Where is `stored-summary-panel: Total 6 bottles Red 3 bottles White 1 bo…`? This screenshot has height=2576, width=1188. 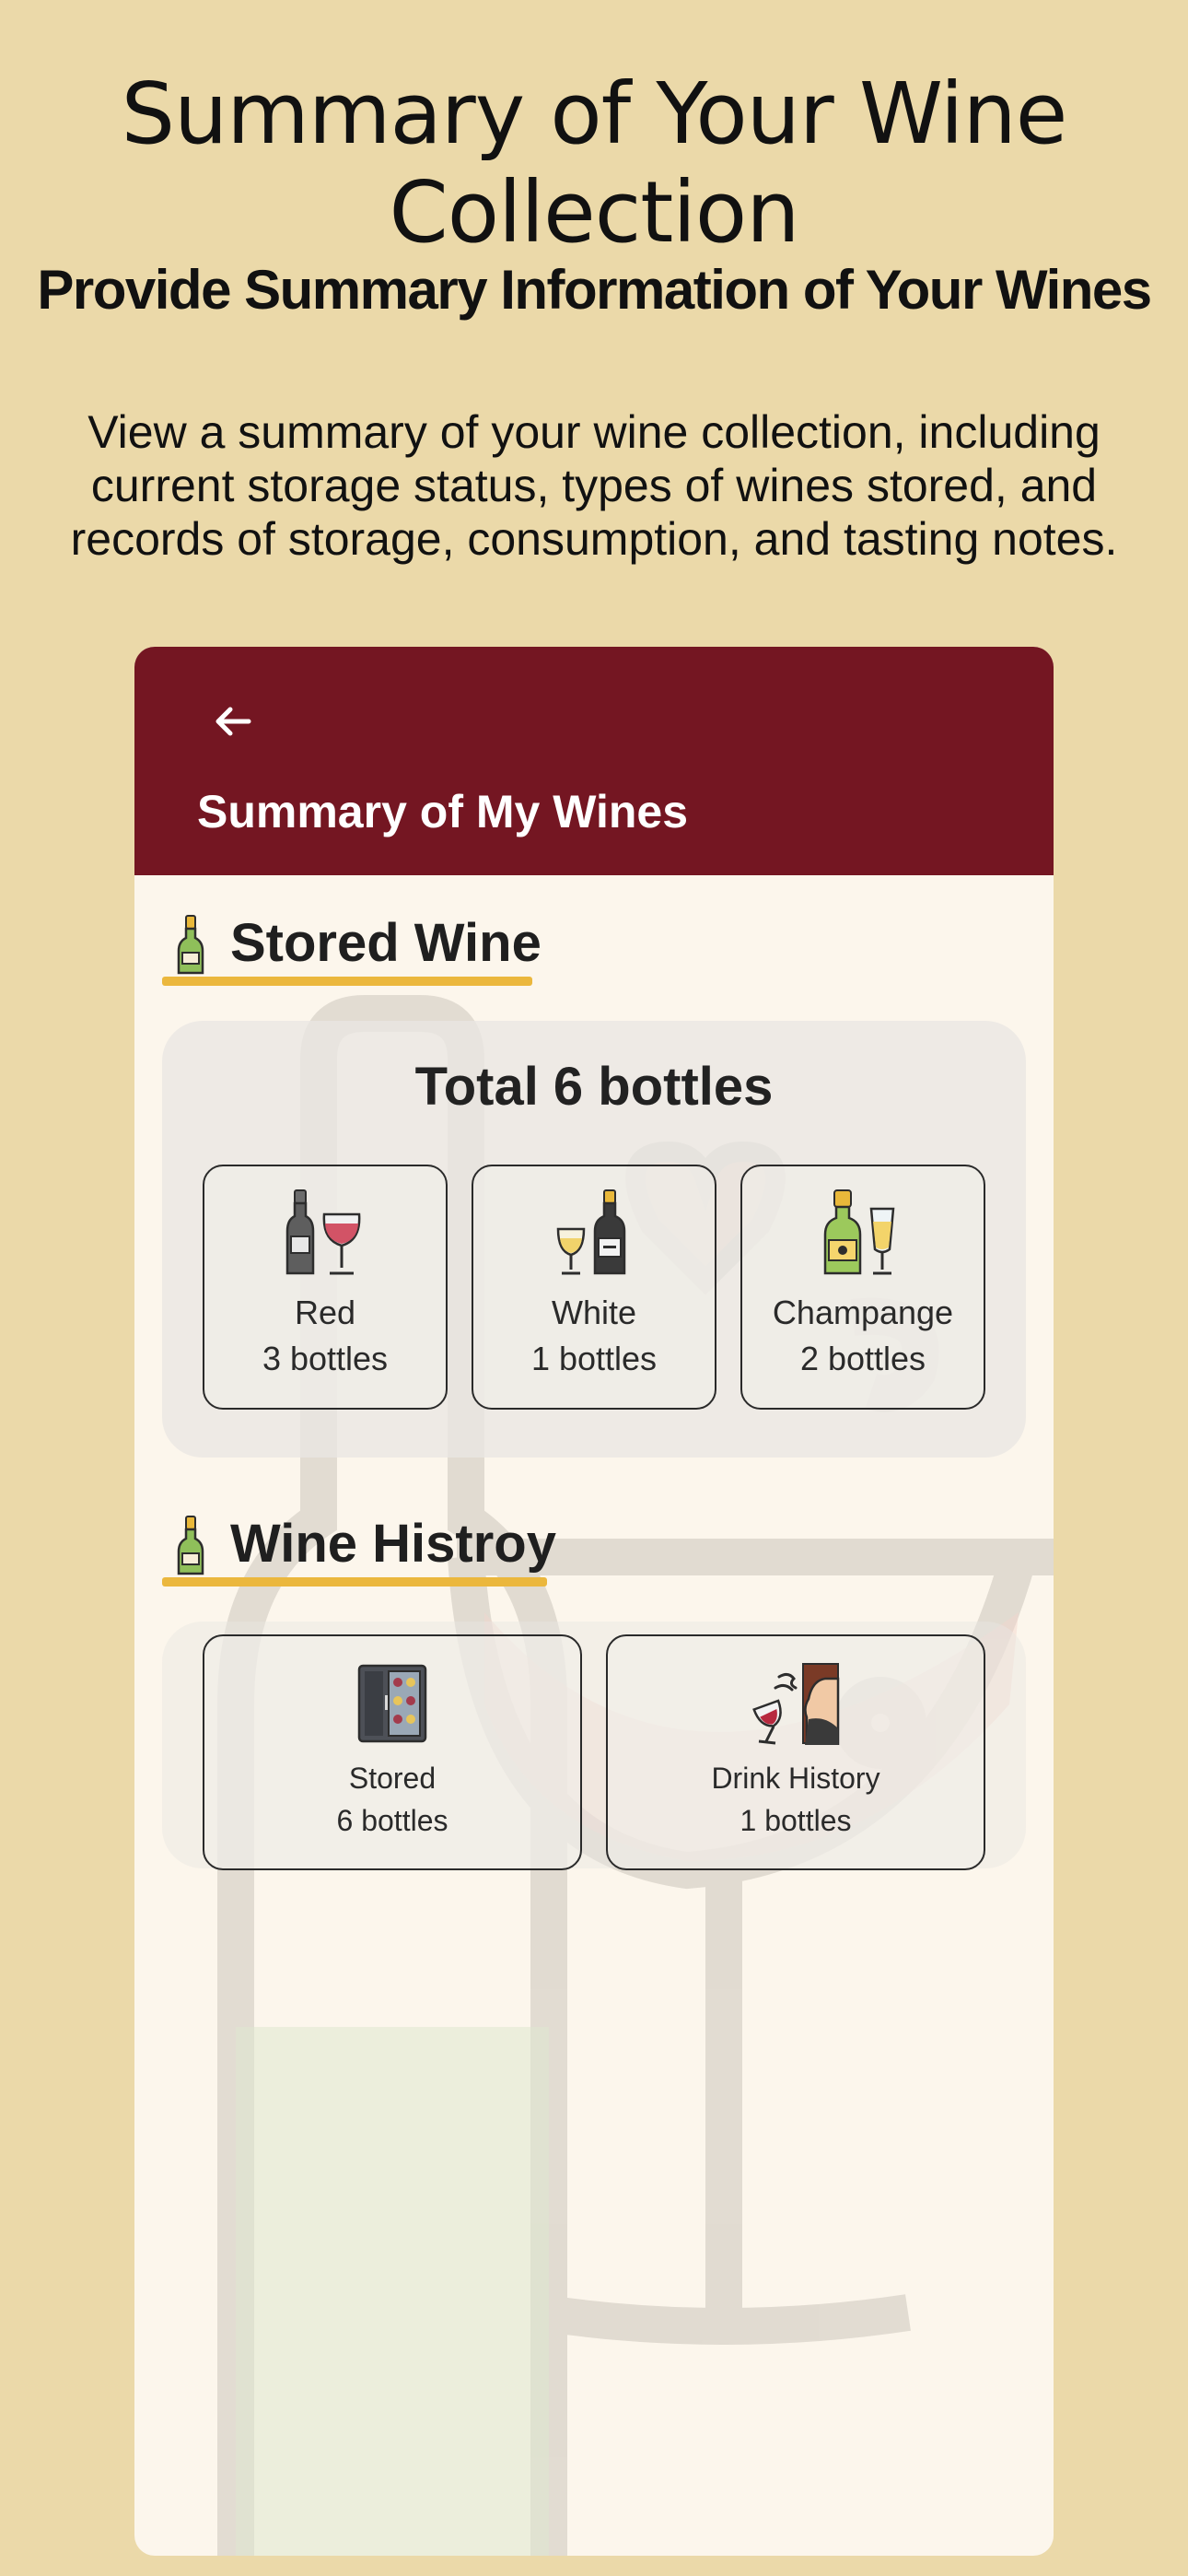
stored-summary-panel: Total 6 bottles Red 3 bottles White 1 bo… is located at coordinates (594, 1239).